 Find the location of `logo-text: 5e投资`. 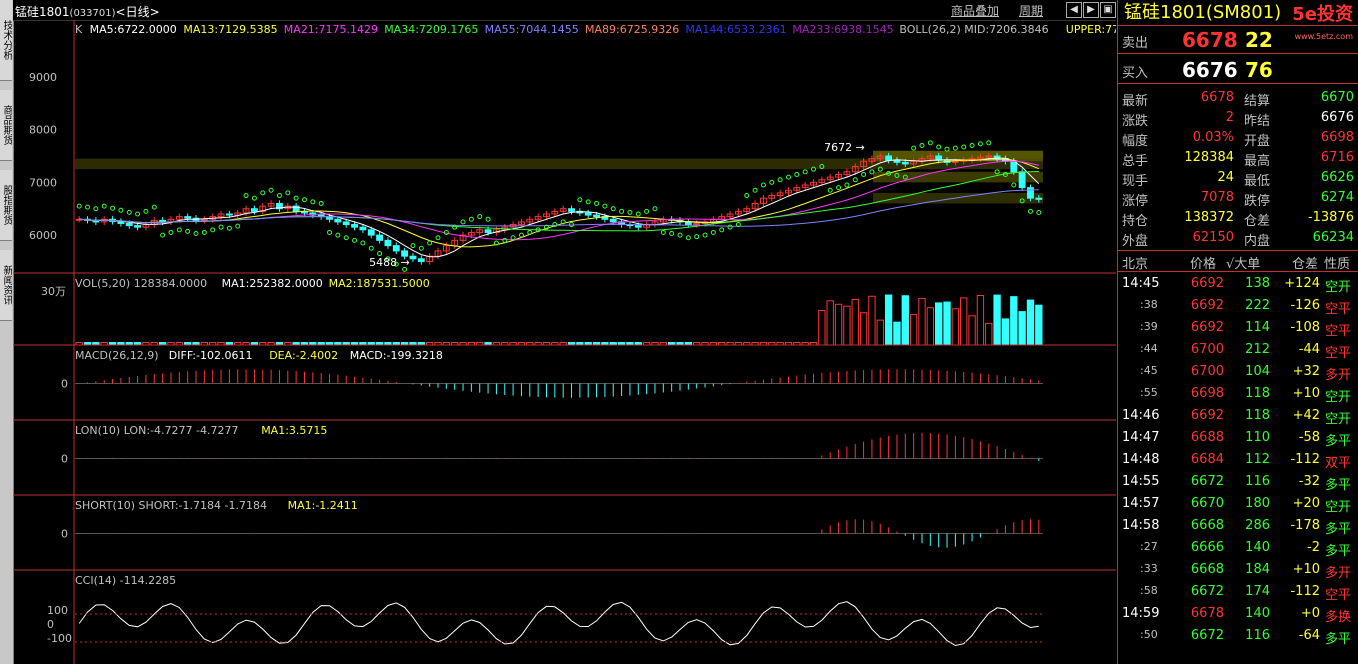

logo-text: 5e投资 is located at coordinates (1322, 14).